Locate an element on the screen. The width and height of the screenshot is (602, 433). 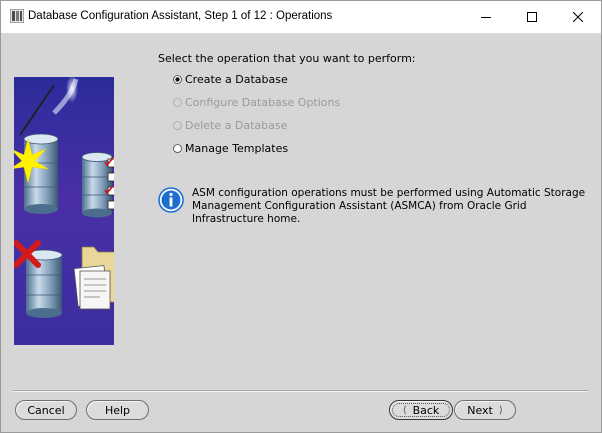
focus-ring is located at coordinates (421, 410).